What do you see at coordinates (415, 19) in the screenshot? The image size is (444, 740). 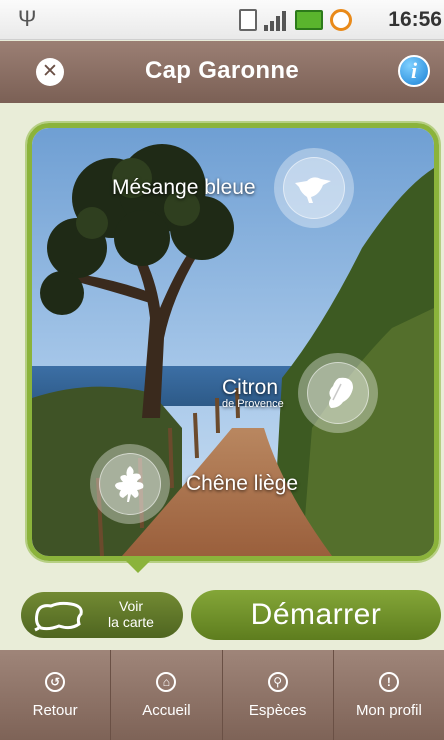 I see `status-time: 16:56` at bounding box center [415, 19].